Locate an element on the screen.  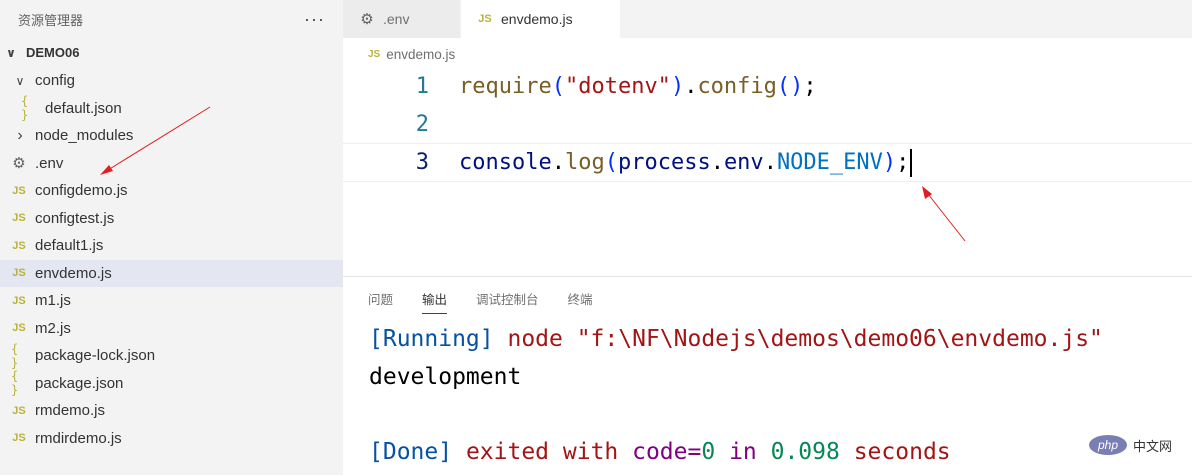
tree-item-node-modules: › node_modules is located at coordinates (171, 136).